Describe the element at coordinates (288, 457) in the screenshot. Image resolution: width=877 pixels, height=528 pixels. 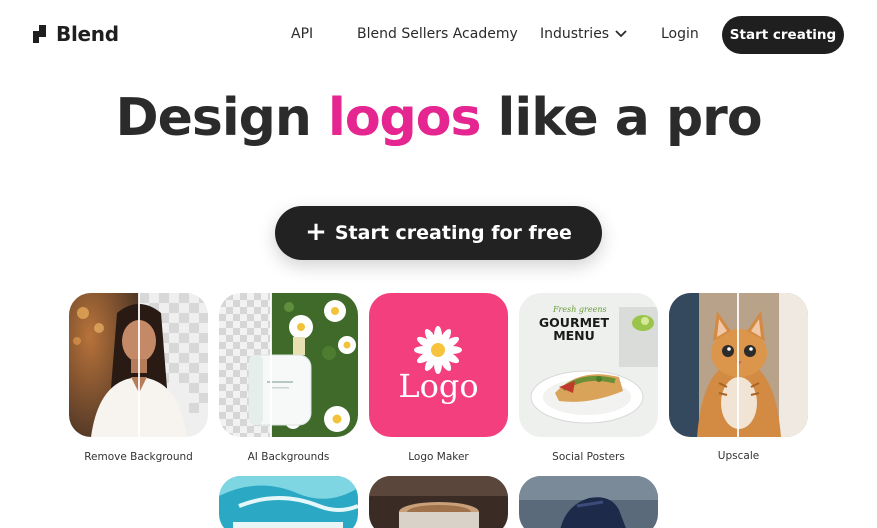
I see `tool-label-ai-backgrounds: AI Backgrounds` at that location.